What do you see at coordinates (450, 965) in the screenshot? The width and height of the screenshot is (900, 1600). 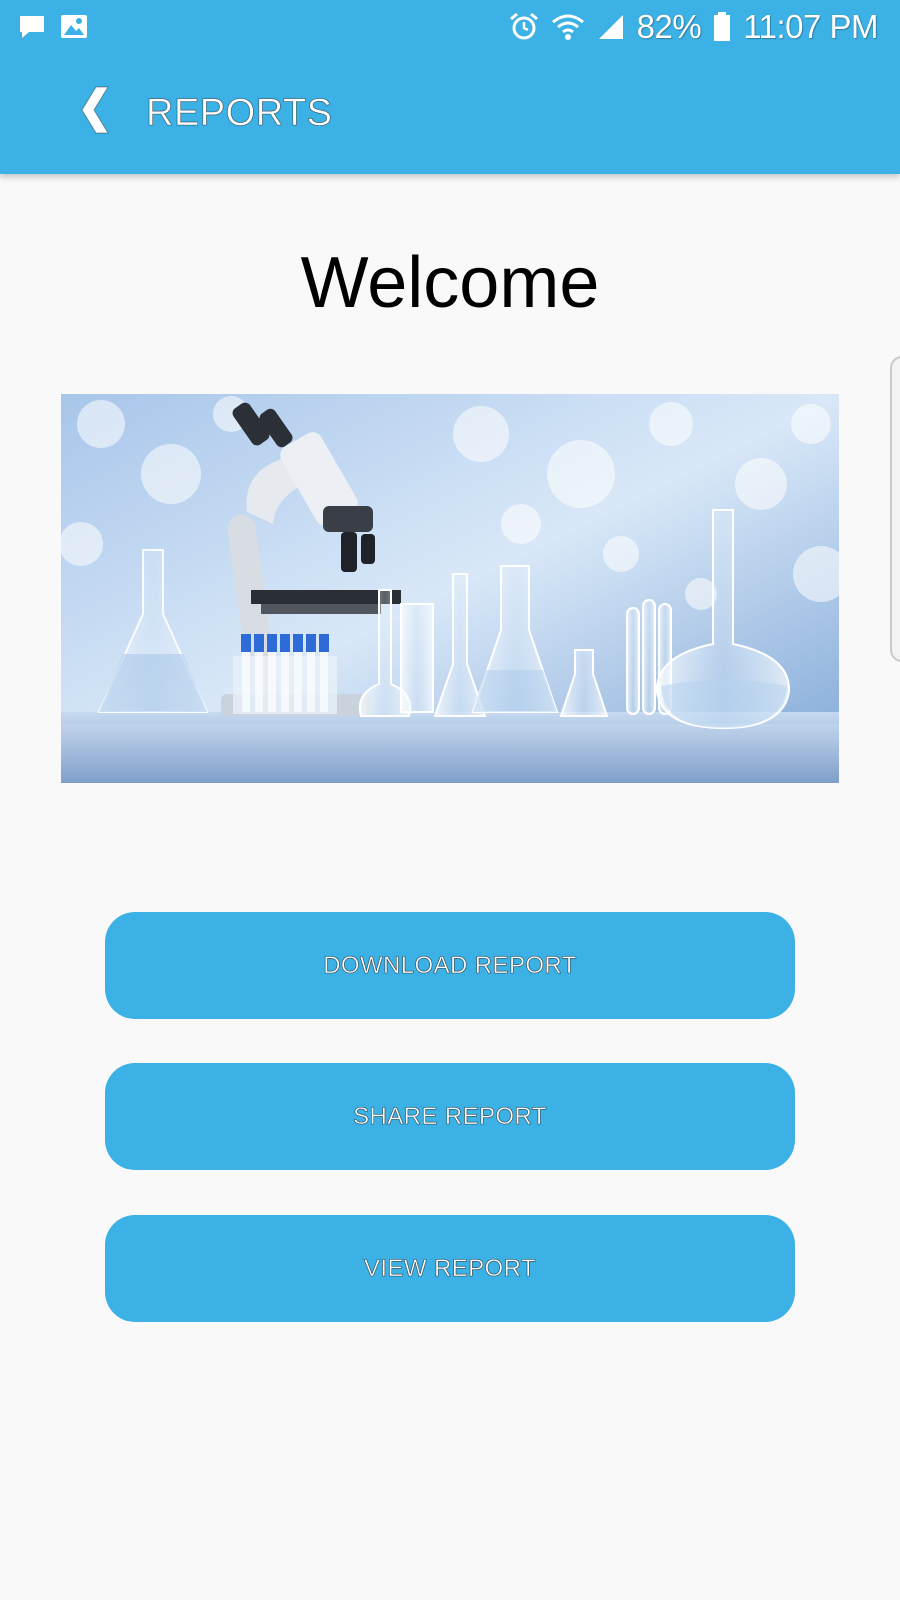 I see `download-report-button: DOWNLOAD REPORT` at bounding box center [450, 965].